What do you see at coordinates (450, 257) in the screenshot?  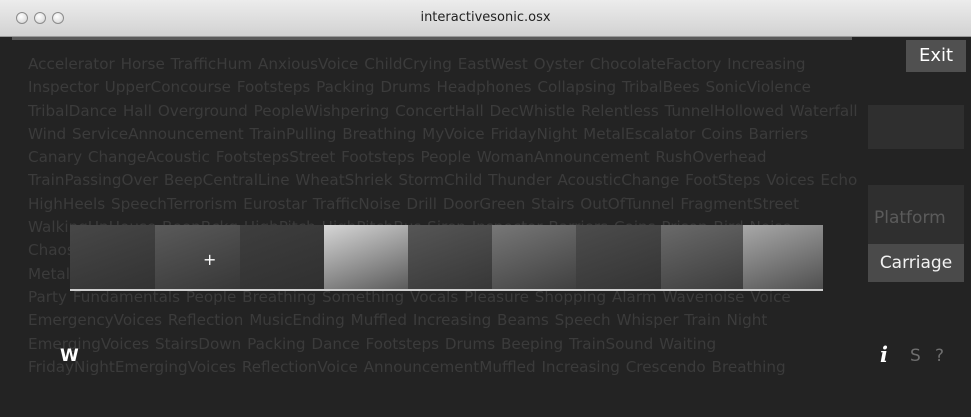 I see `frame-grey-wall` at bounding box center [450, 257].